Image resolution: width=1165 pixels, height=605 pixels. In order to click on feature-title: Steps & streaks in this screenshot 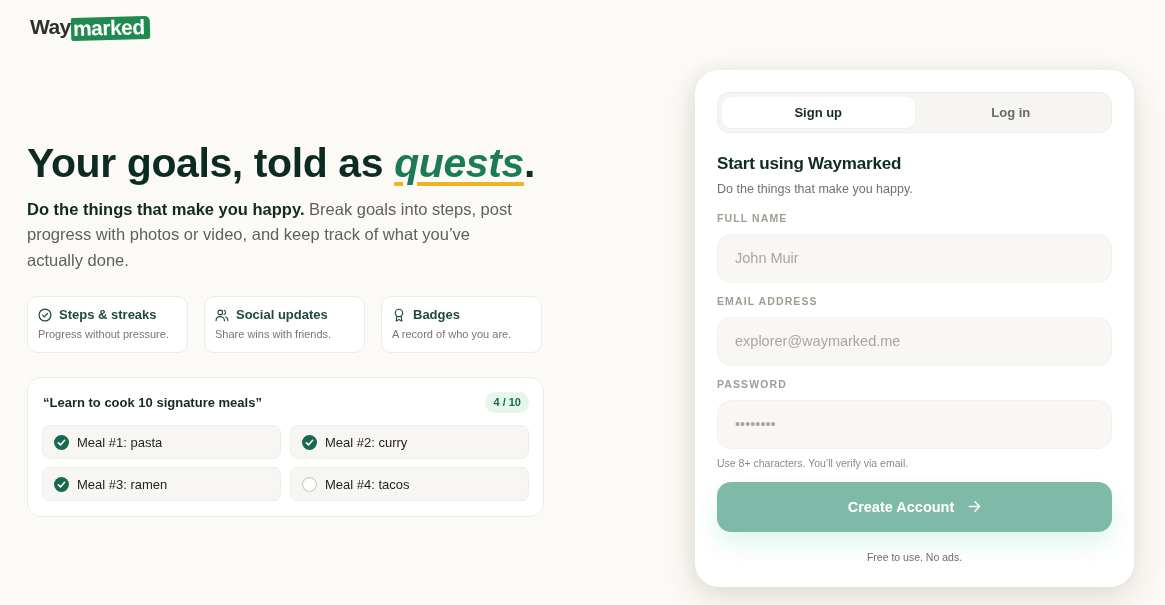, I will do `click(108, 315)`.